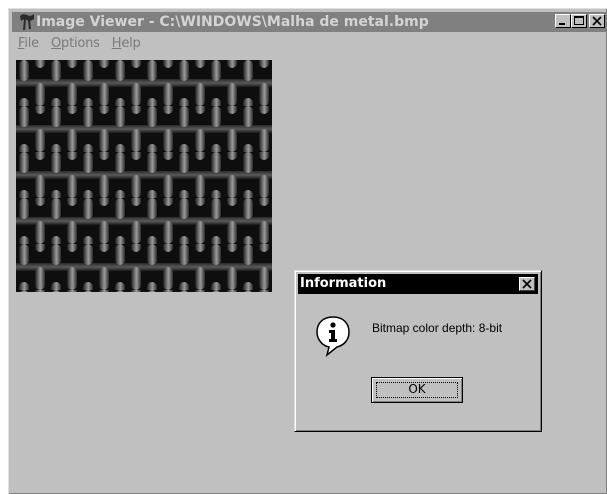  I want to click on menu-options-label: ptions, so click(80, 43).